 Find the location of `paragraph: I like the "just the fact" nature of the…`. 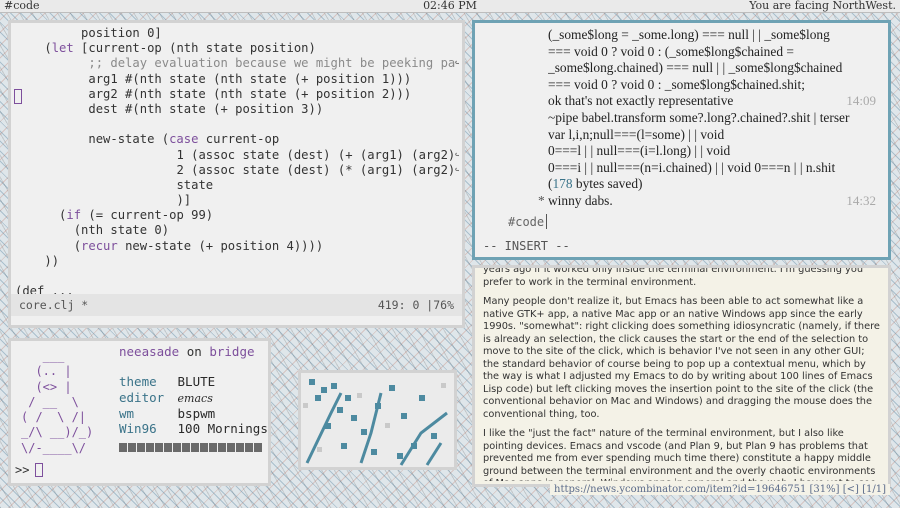

paragraph: I like the "just the fact" nature of the… is located at coordinates (679, 454).